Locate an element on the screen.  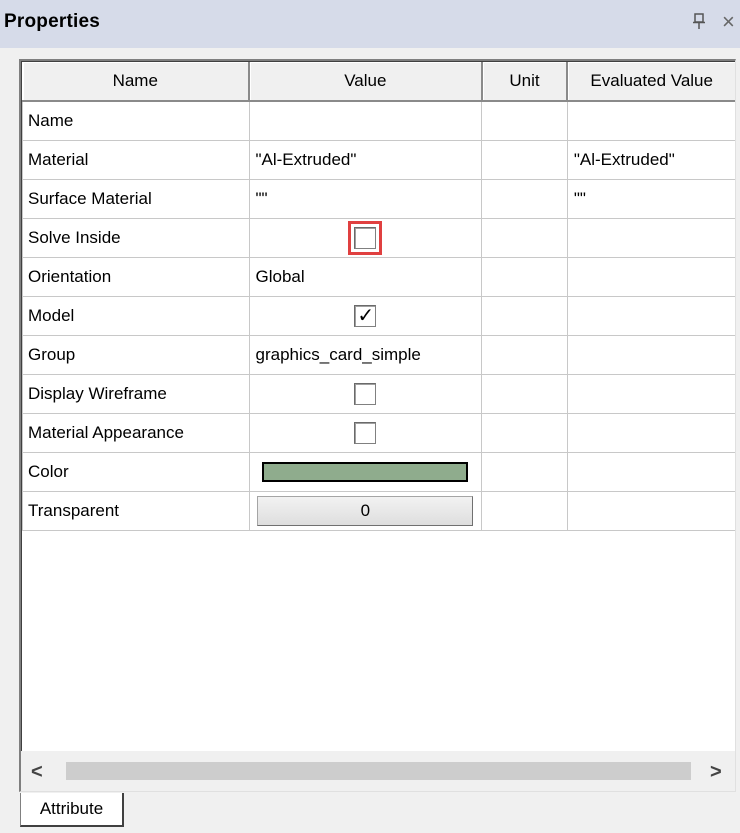
scroll-right-arrow-icon: > is located at coordinates (716, 772).